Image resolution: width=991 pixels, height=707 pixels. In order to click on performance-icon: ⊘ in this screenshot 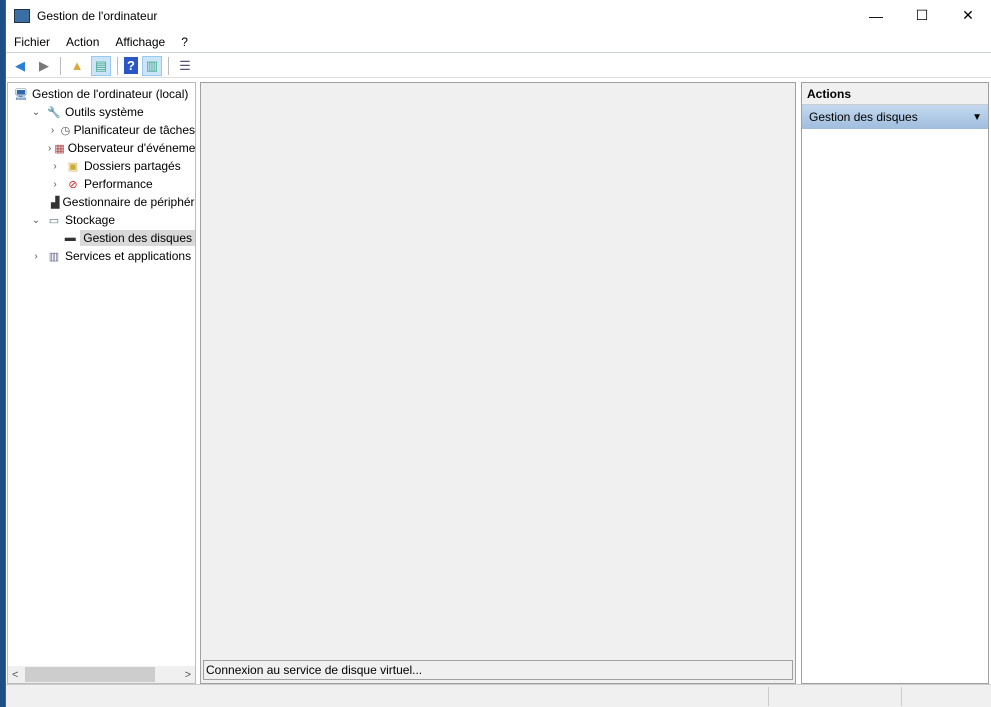, I will do `click(73, 184)`.